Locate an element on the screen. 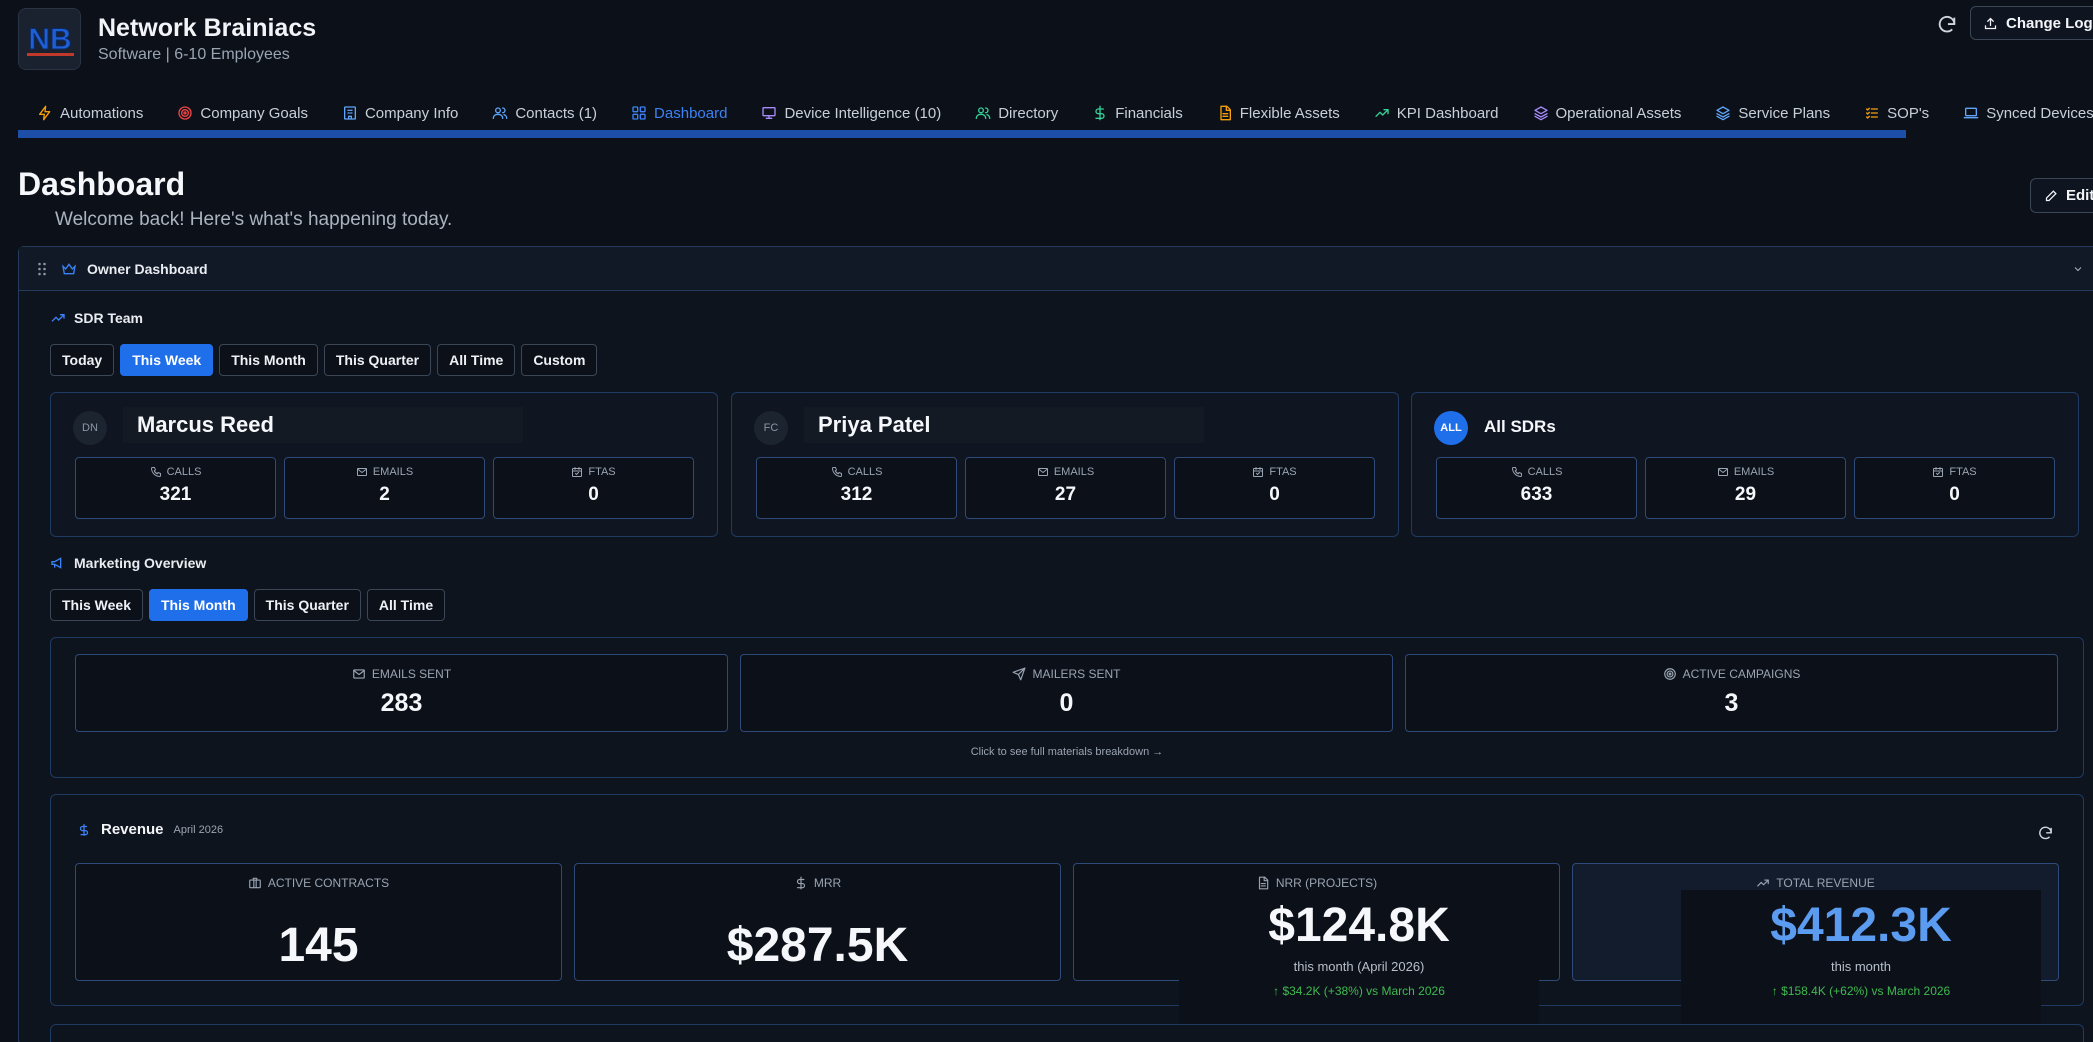 The image size is (2093, 1042). tab-label: Company Info is located at coordinates (411, 113).